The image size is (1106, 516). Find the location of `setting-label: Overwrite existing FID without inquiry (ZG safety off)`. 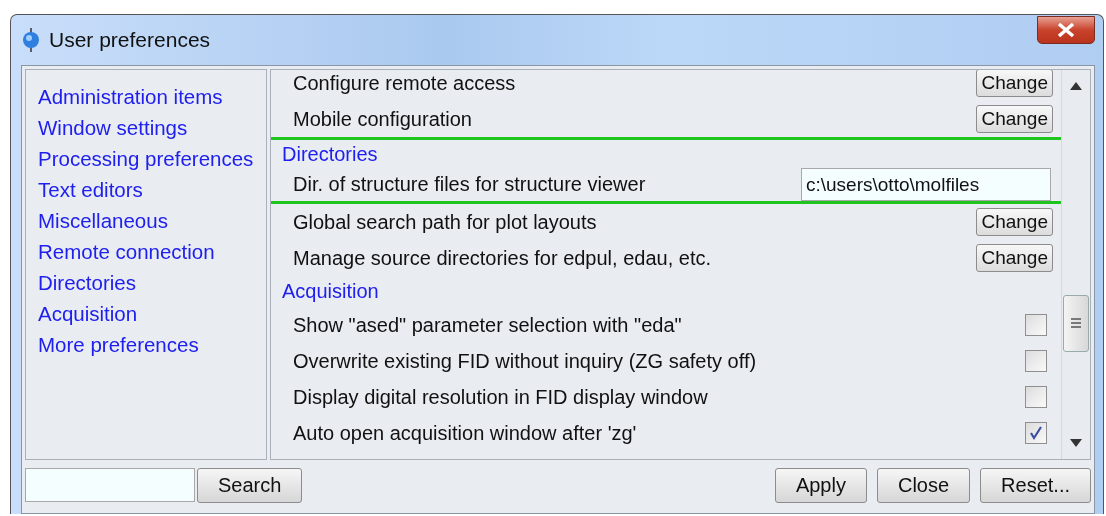

setting-label: Overwrite existing FID without inquiry (ZG safety off) is located at coordinates (525, 361).